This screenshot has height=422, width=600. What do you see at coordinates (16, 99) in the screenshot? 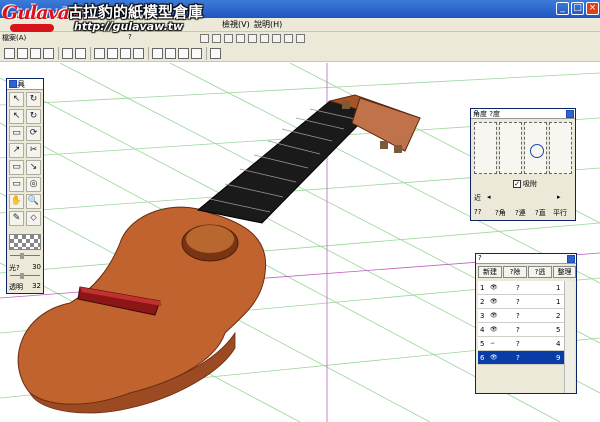
I see `select-tool-icon: ↖` at bounding box center [16, 99].